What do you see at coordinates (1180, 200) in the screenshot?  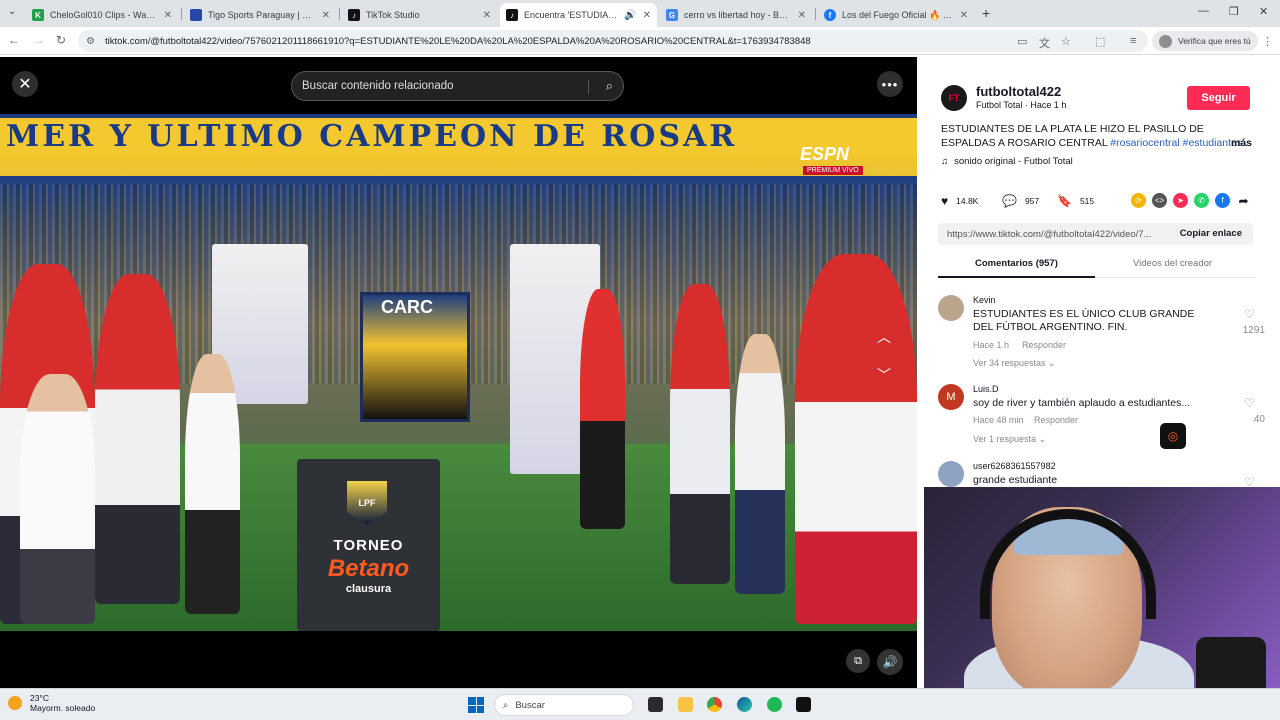 I see `send-icon: ➤` at bounding box center [1180, 200].